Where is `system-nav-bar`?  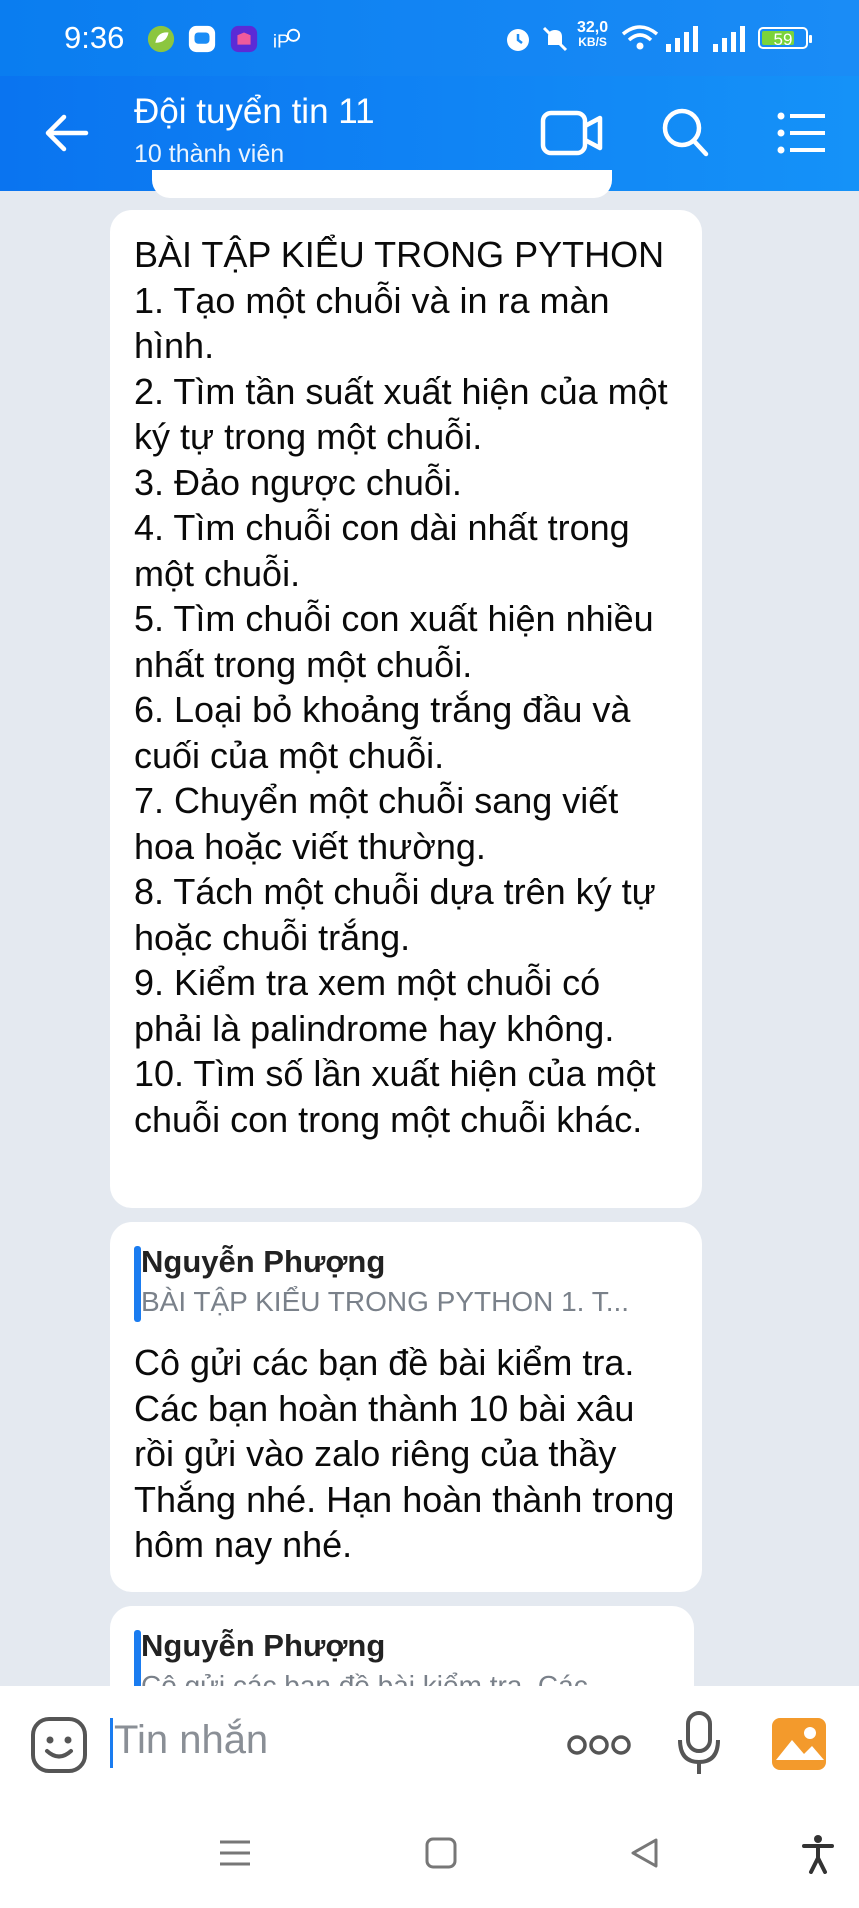
system-nav-bar is located at coordinates (429, 1857).